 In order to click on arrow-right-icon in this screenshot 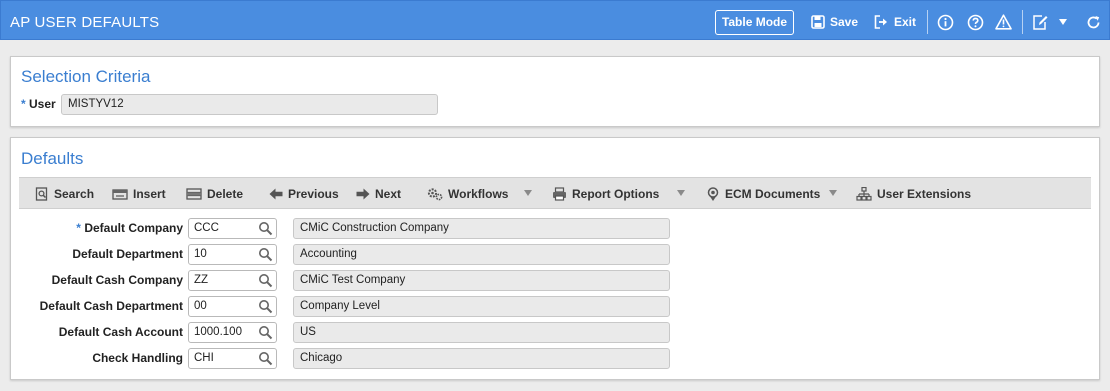, I will do `click(363, 194)`.